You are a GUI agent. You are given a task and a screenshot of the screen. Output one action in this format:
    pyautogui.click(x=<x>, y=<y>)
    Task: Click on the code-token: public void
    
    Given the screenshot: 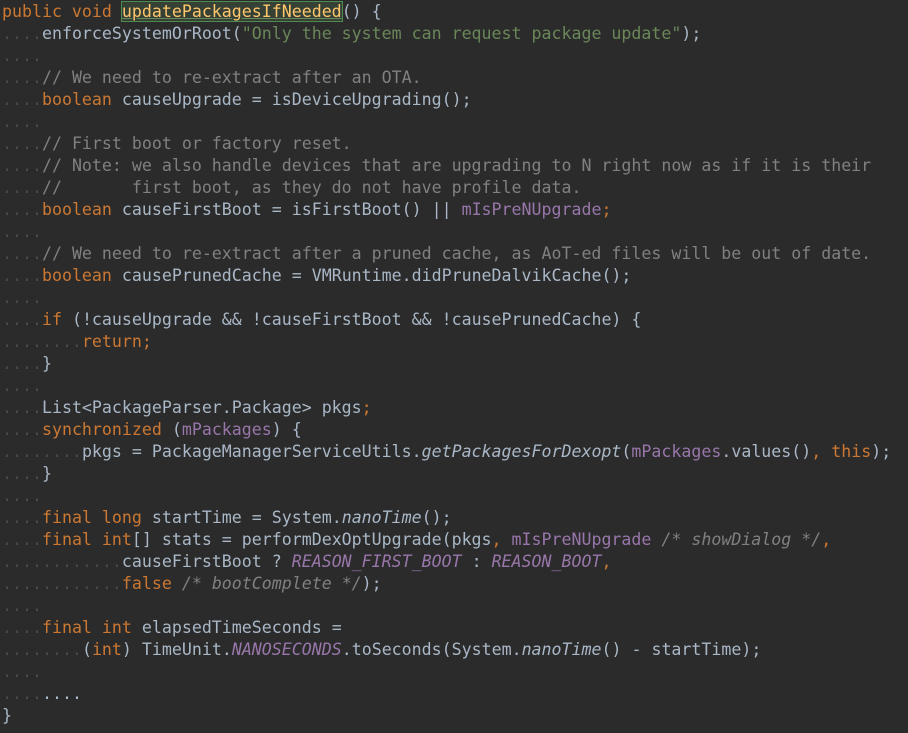 What is the action you would take?
    pyautogui.click(x=62, y=11)
    